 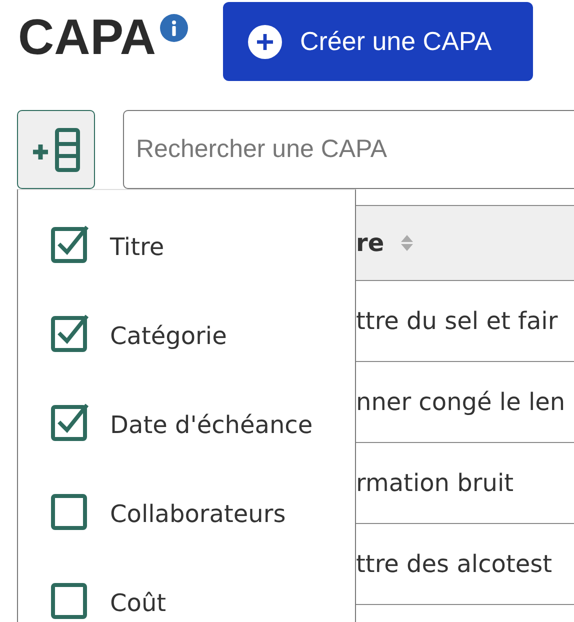 I want to click on search-field: Rechercher une CAPA, so click(x=348, y=149).